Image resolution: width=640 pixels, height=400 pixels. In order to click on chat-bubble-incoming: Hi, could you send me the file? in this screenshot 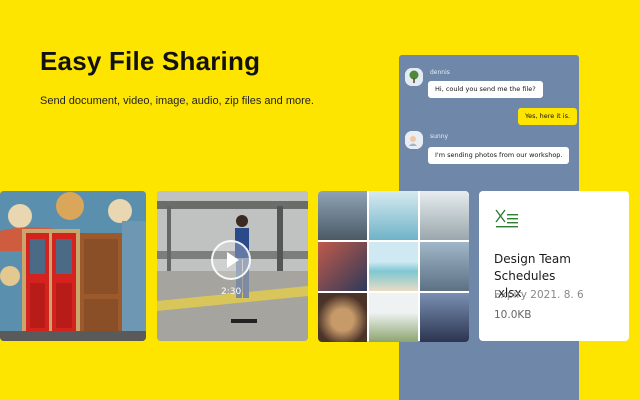, I will do `click(485, 89)`.